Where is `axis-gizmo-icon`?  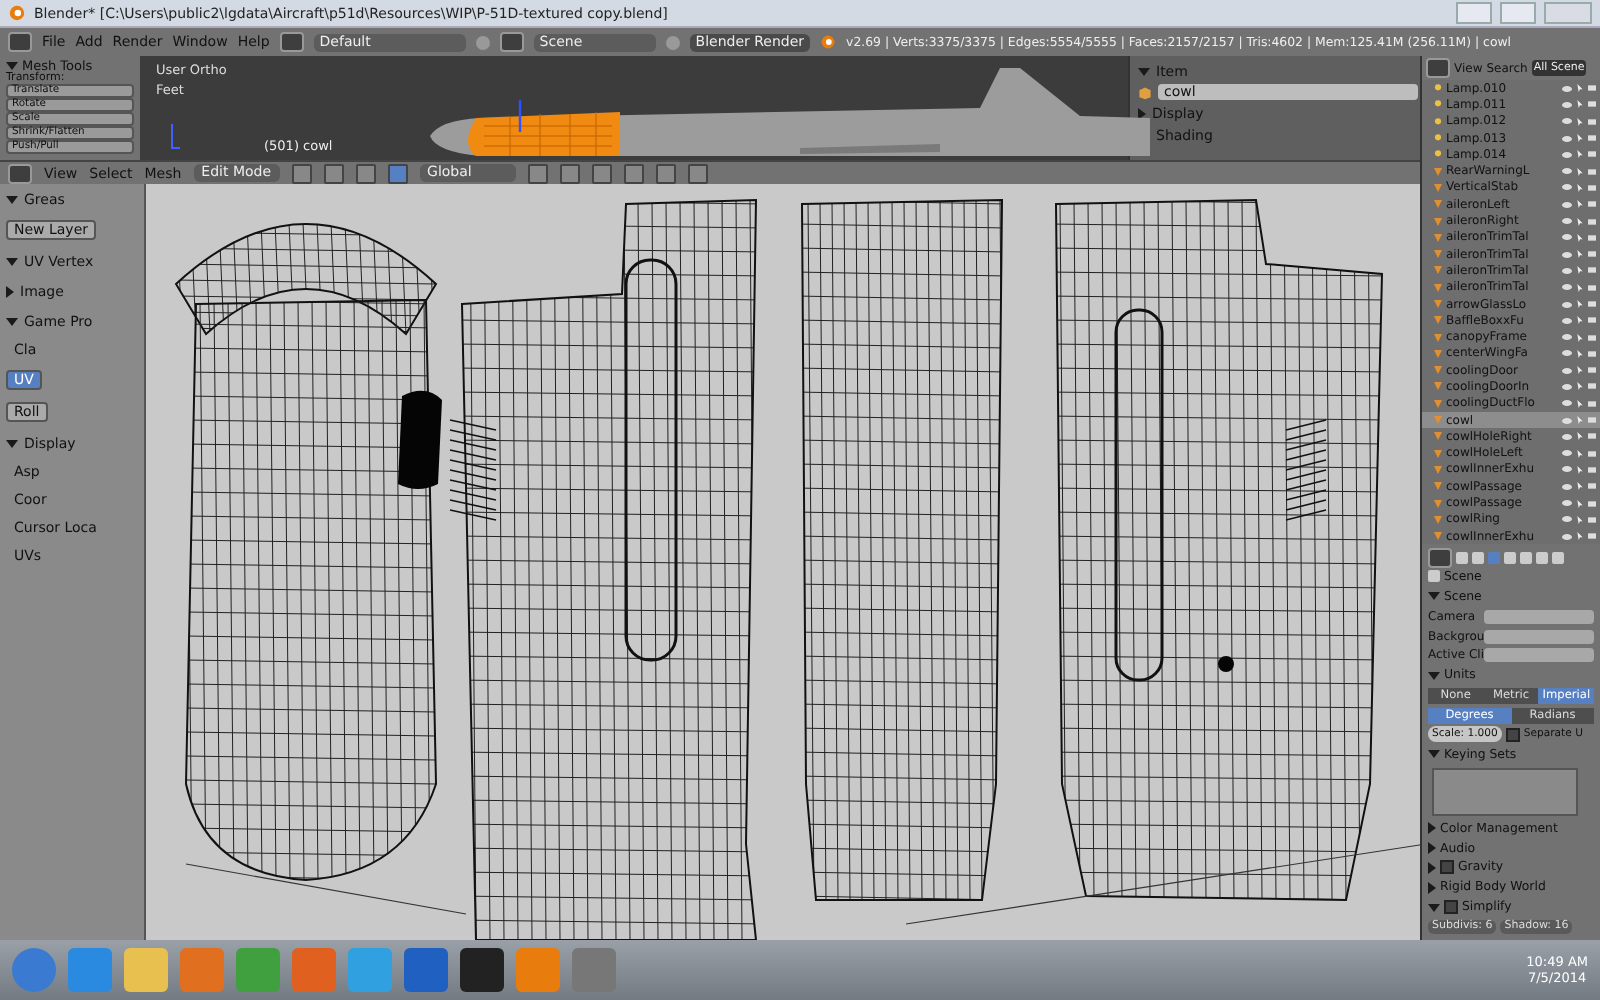 axis-gizmo-icon is located at coordinates (174, 138).